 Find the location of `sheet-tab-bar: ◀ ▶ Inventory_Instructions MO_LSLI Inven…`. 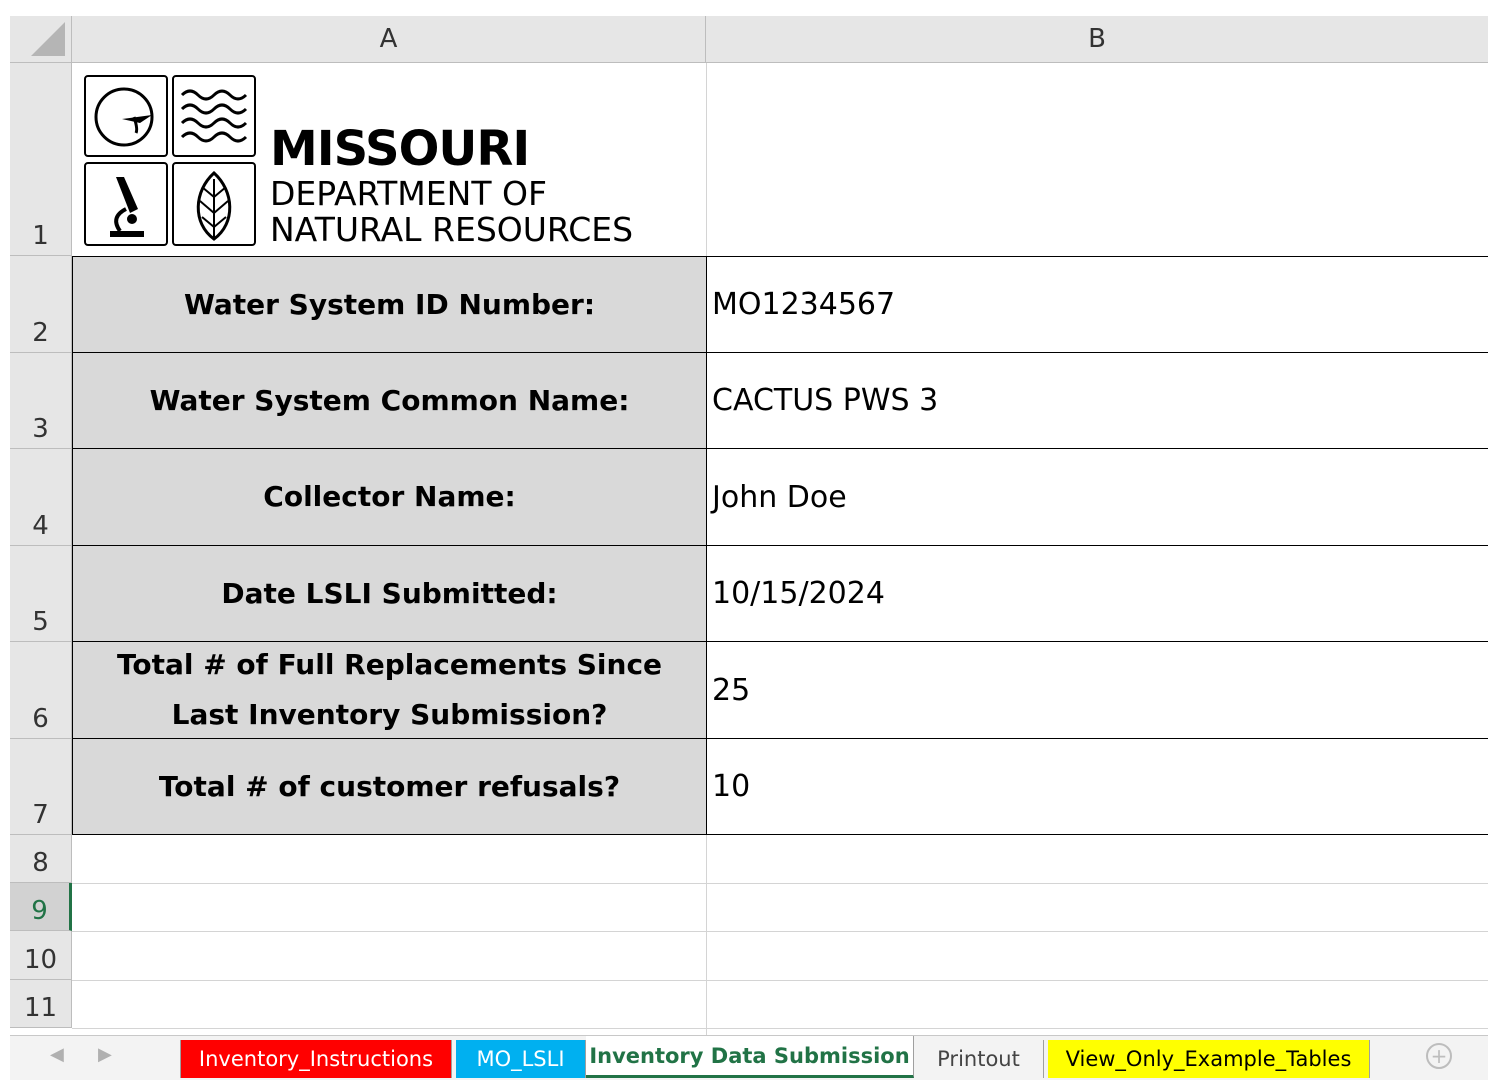

sheet-tab-bar: ◀ ▶ Inventory_Instructions MO_LSLI Inven… is located at coordinates (749, 1057).